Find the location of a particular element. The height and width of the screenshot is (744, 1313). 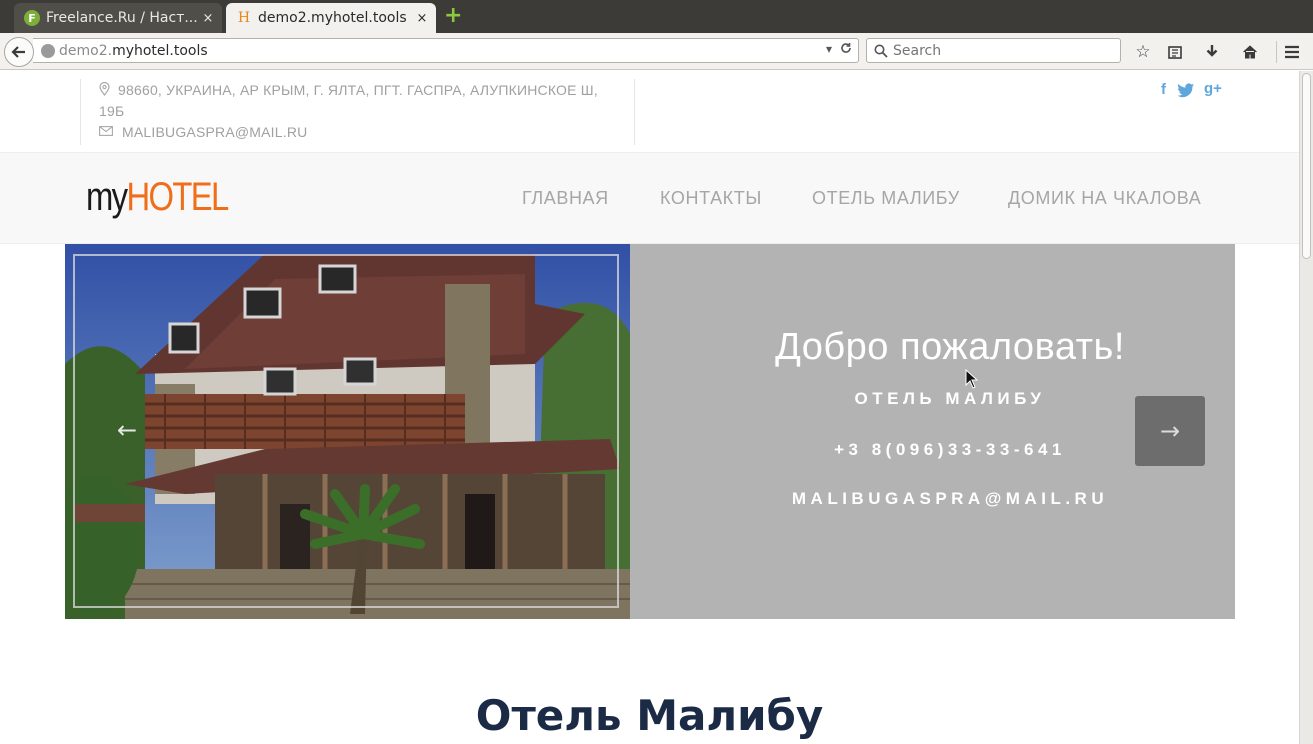

tab-freelance: F Freelance.Ru / Наст... × is located at coordinates (118, 18).